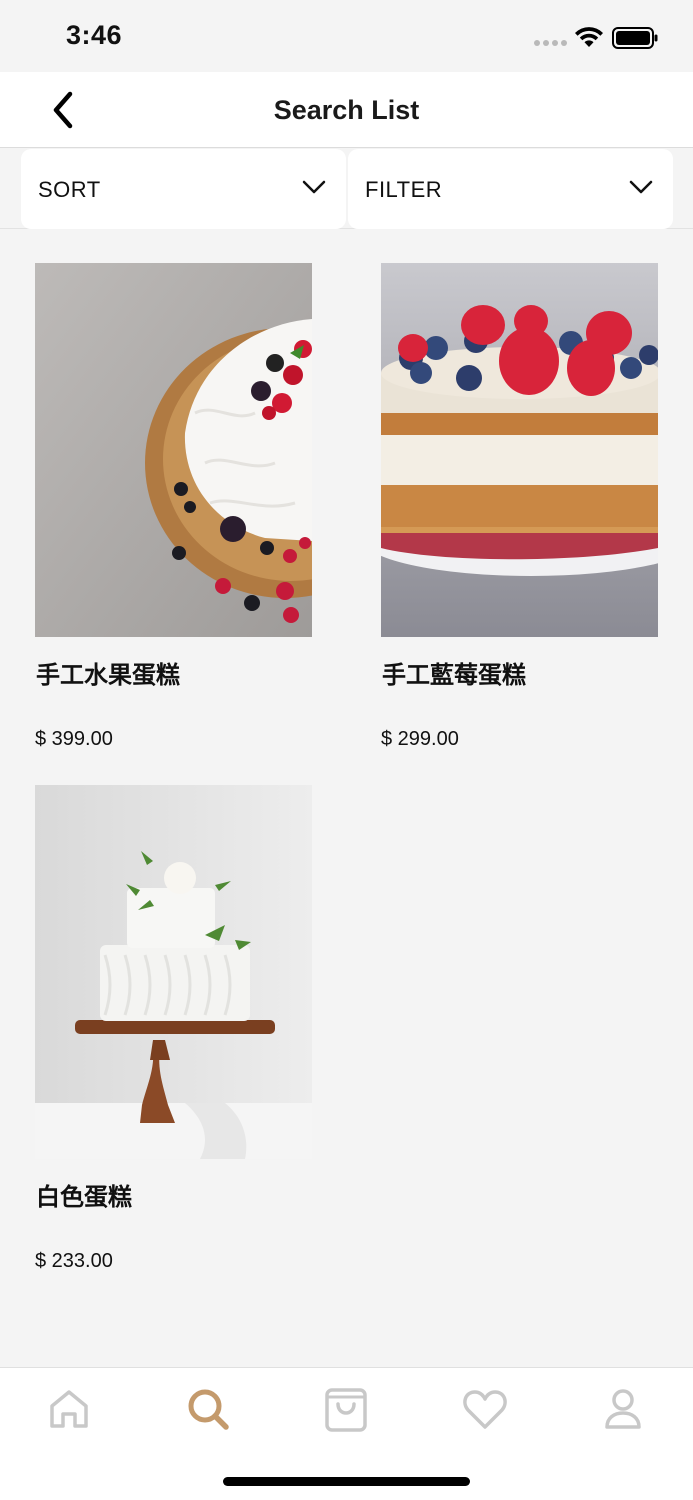 The image size is (693, 1500). What do you see at coordinates (94, 35) in the screenshot?
I see `status-time: 3:46` at bounding box center [94, 35].